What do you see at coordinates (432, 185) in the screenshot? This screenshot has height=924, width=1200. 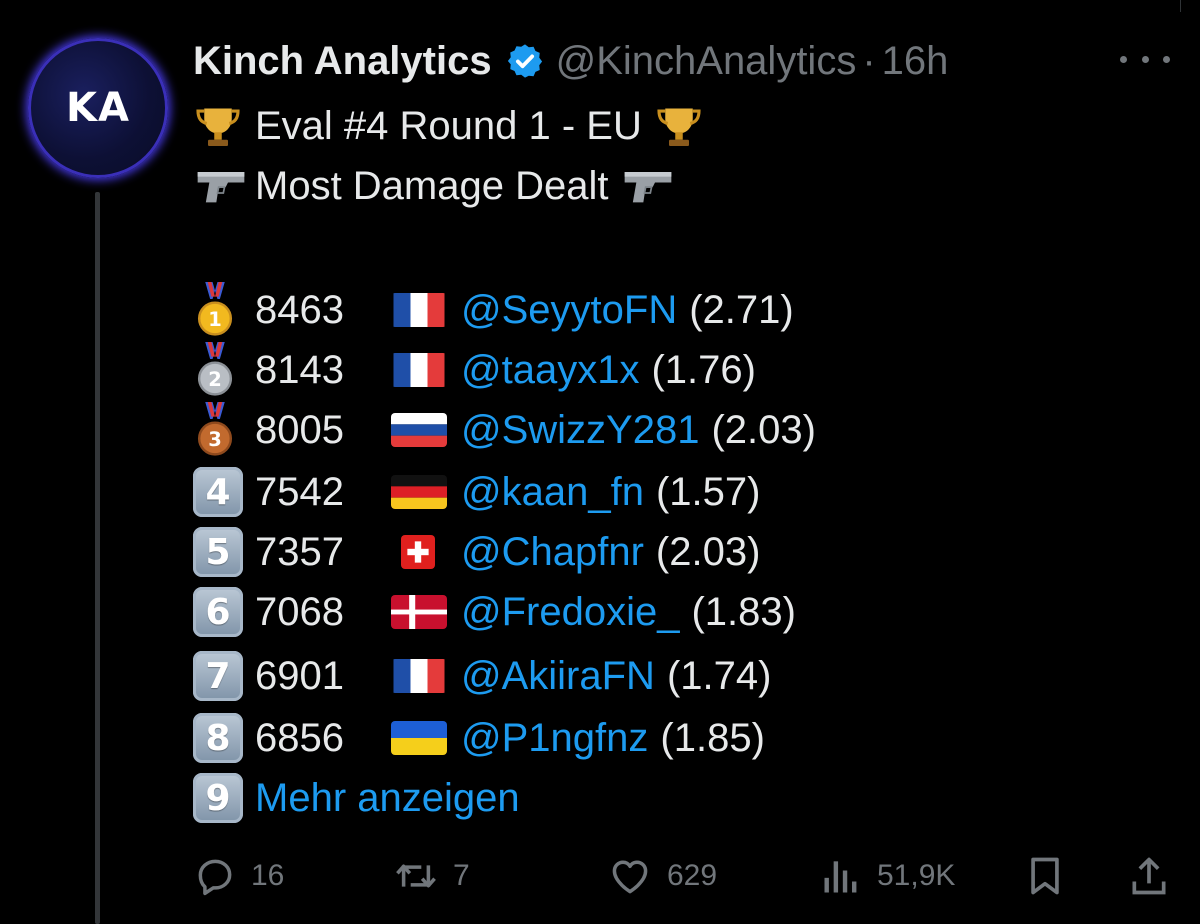 I see `post-subtitle: Most Damage Dealt` at bounding box center [432, 185].